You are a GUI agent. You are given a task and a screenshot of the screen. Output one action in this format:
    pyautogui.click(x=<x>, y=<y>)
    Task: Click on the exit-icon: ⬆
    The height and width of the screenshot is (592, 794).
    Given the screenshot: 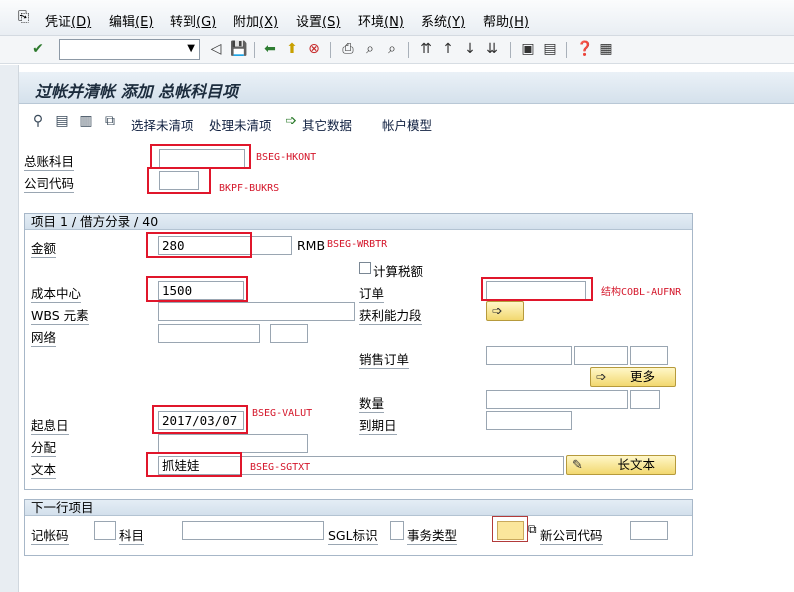 What is the action you would take?
    pyautogui.click(x=292, y=49)
    